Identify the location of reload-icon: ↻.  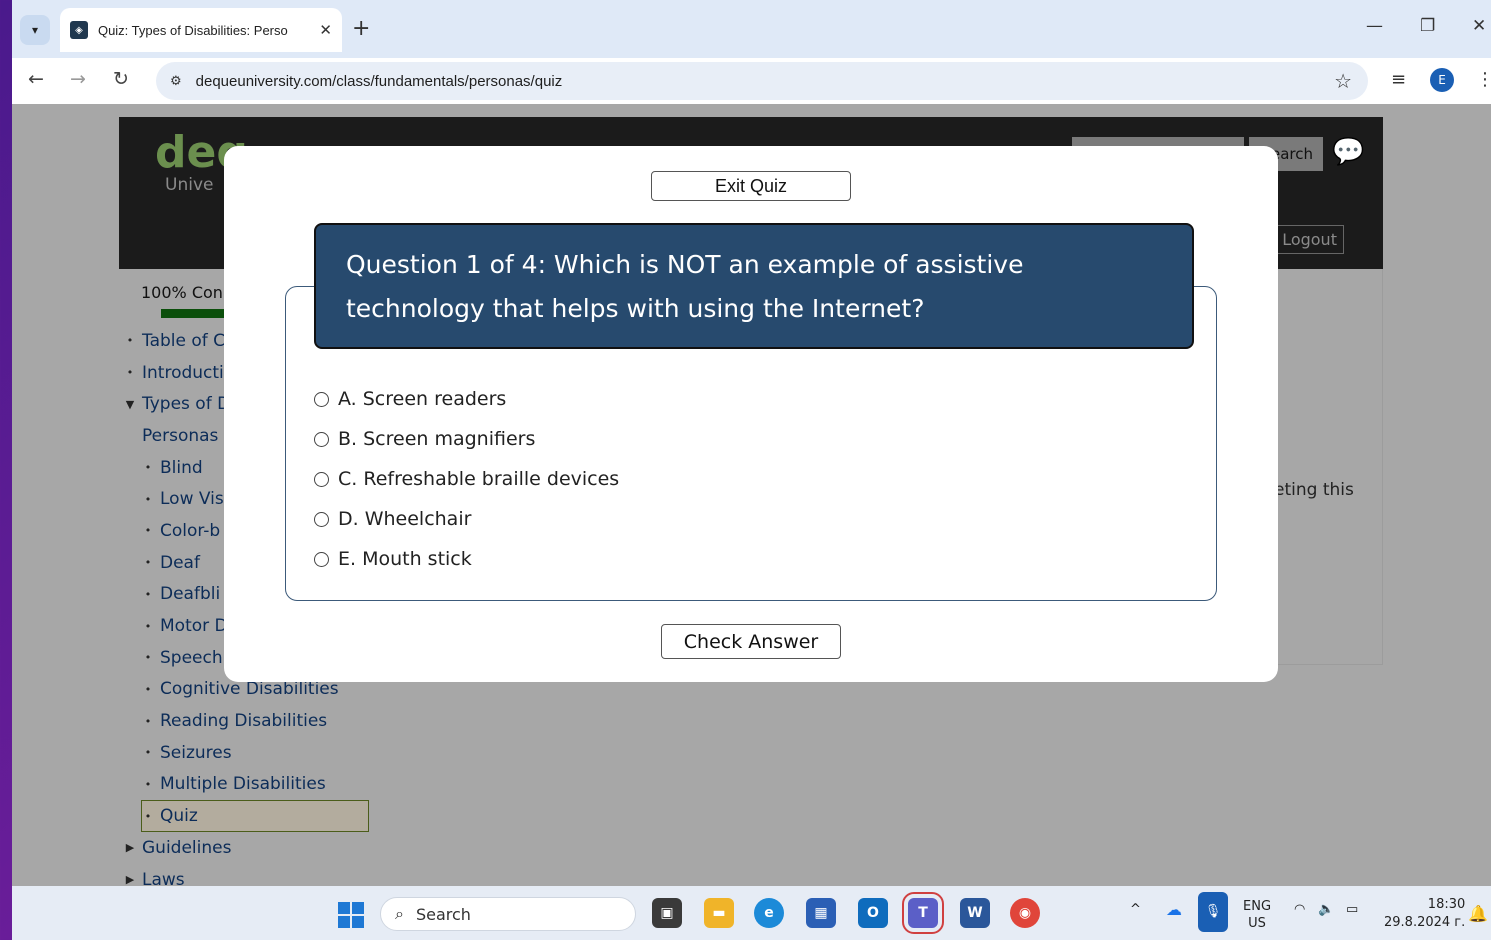
(121, 79).